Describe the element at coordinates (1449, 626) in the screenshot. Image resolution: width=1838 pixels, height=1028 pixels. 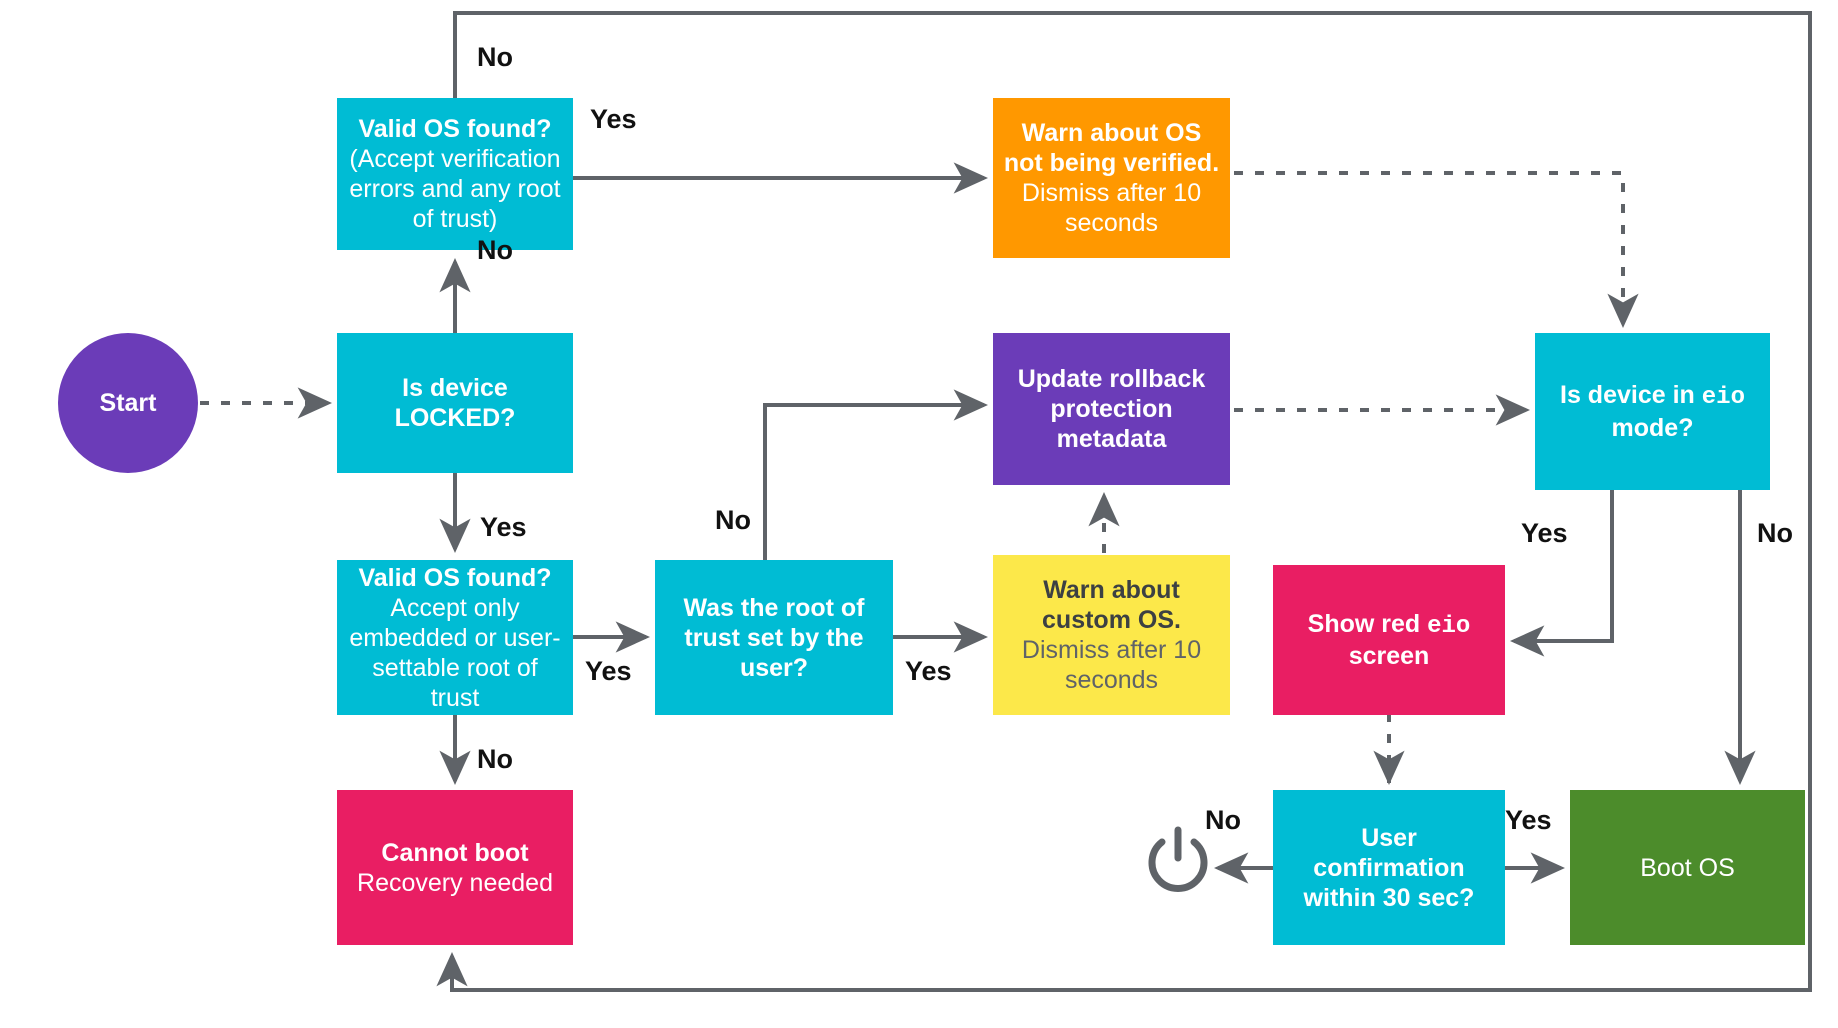
I see `node-show-red-eio-title-code: eio` at that location.